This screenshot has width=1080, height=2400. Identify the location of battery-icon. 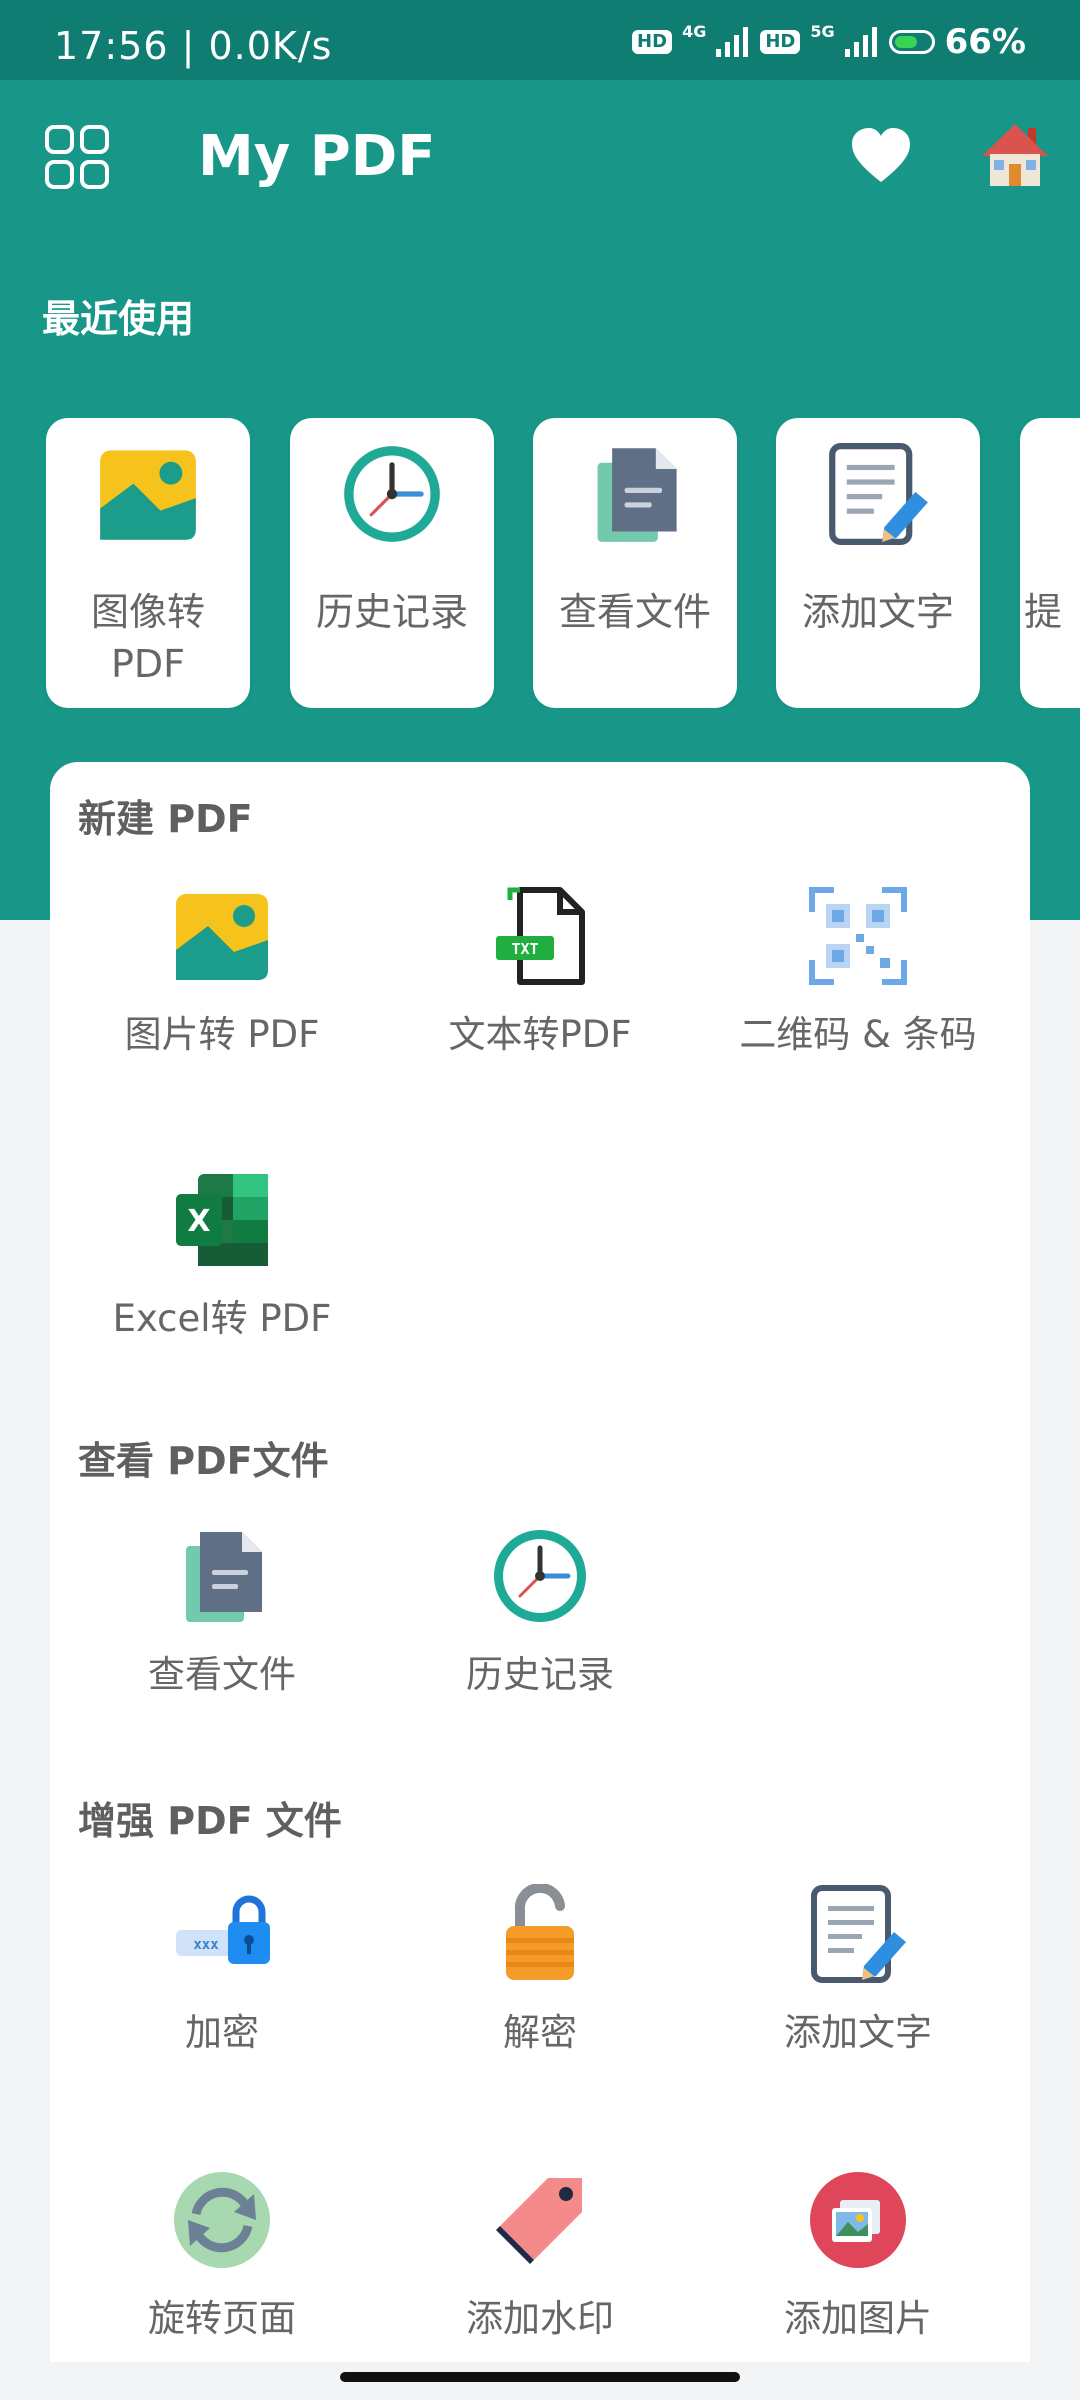
(911, 42).